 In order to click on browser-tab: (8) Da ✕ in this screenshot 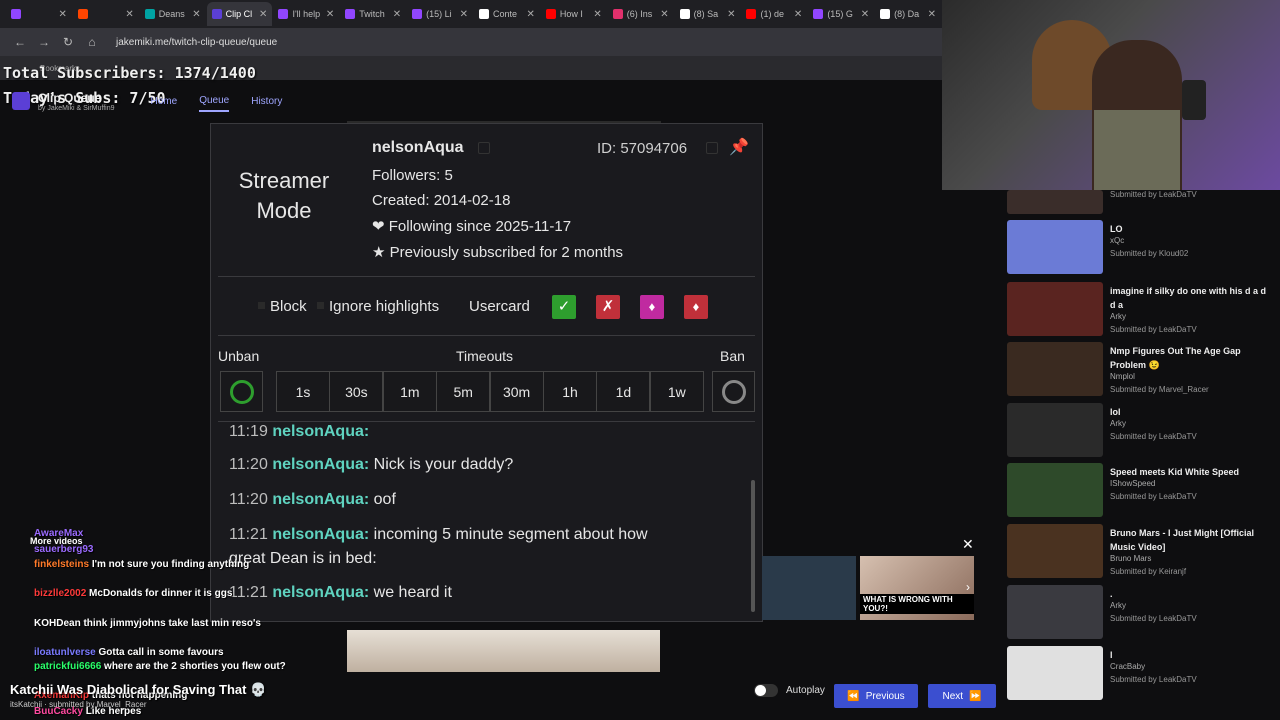, I will do `click(908, 14)`.